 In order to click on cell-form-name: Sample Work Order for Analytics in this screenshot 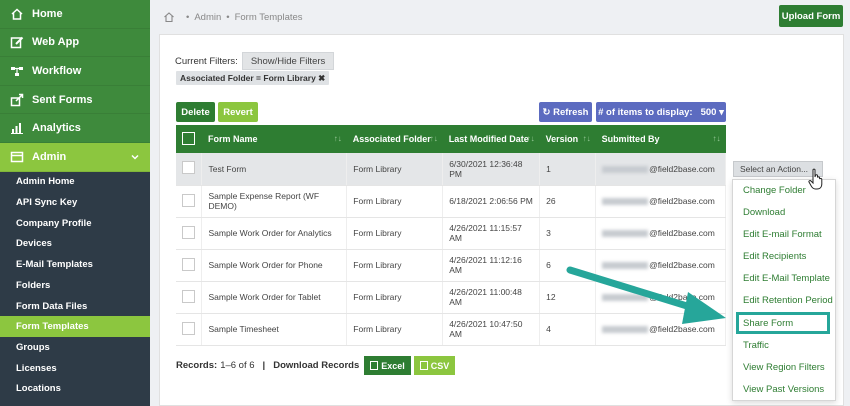, I will do `click(274, 233)`.